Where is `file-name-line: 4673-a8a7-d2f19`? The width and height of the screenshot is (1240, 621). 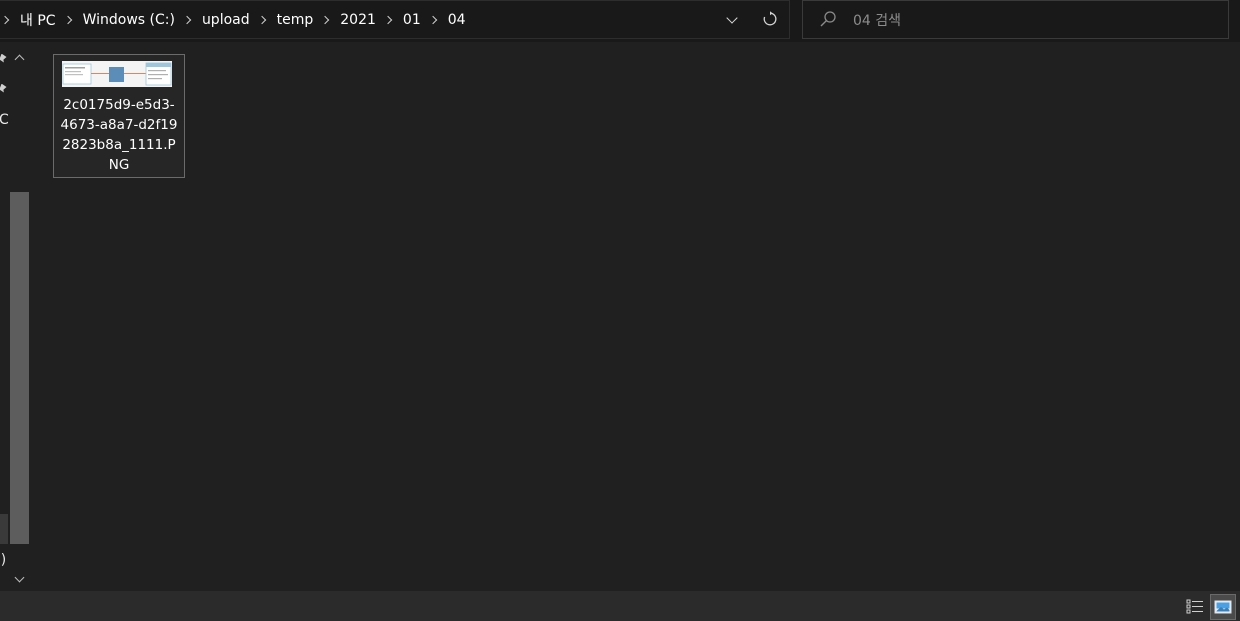 file-name-line: 4673-a8a7-d2f19 is located at coordinates (119, 125).